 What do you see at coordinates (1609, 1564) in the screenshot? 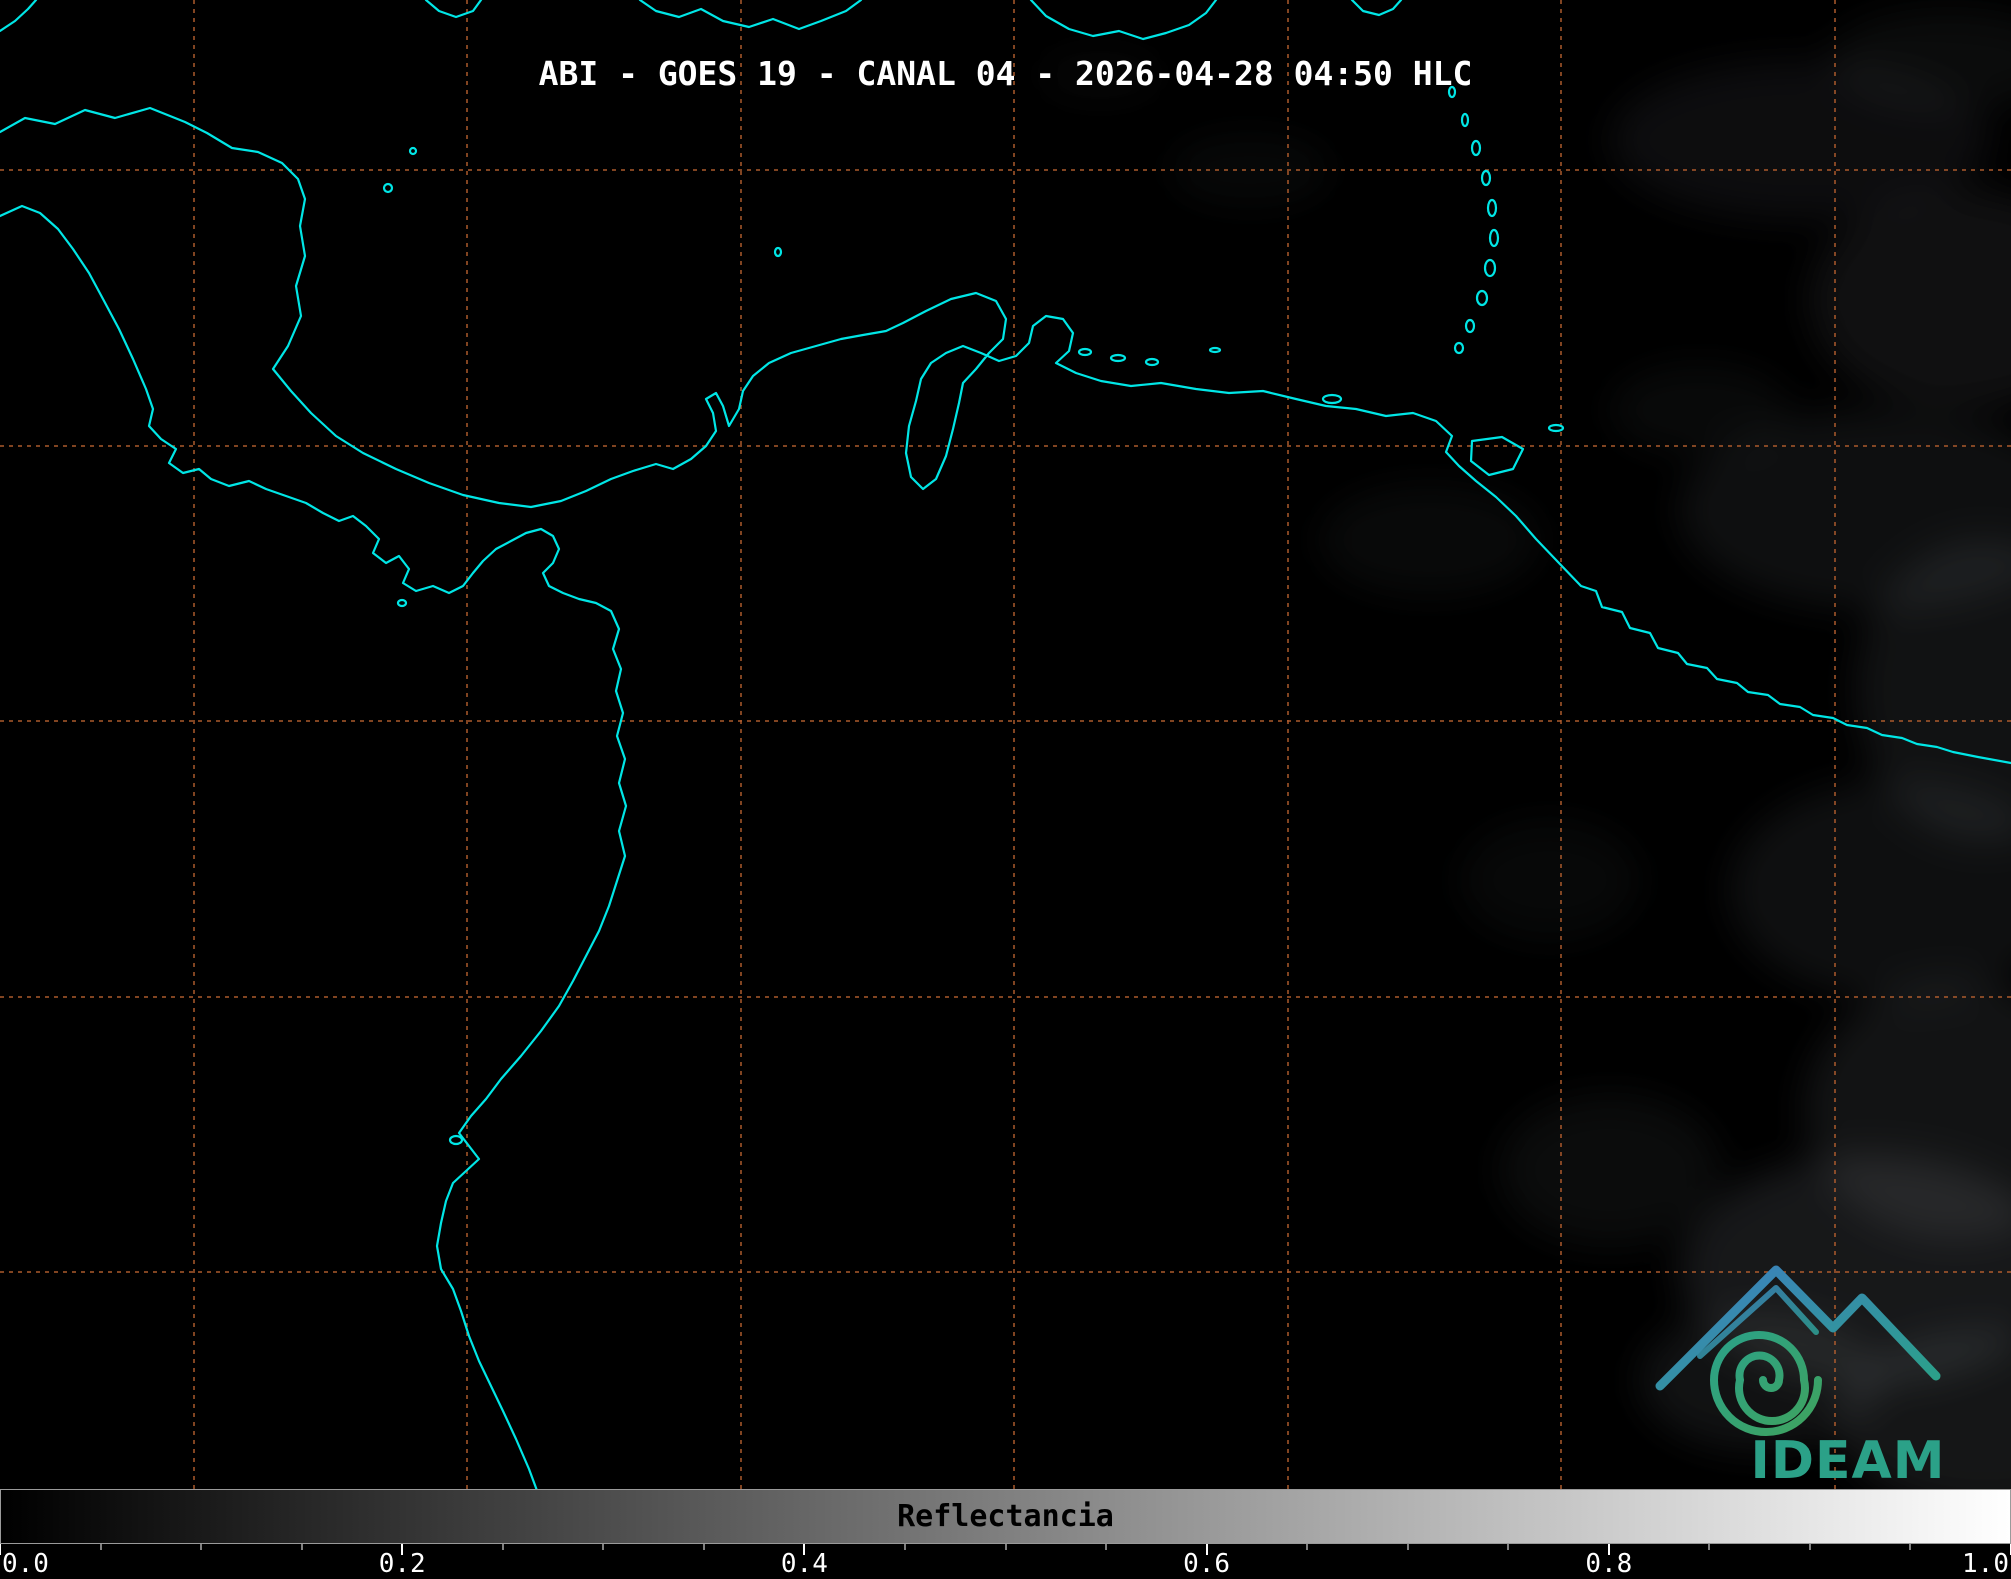
I see `colorbar-tick-label: 0.8` at bounding box center [1609, 1564].